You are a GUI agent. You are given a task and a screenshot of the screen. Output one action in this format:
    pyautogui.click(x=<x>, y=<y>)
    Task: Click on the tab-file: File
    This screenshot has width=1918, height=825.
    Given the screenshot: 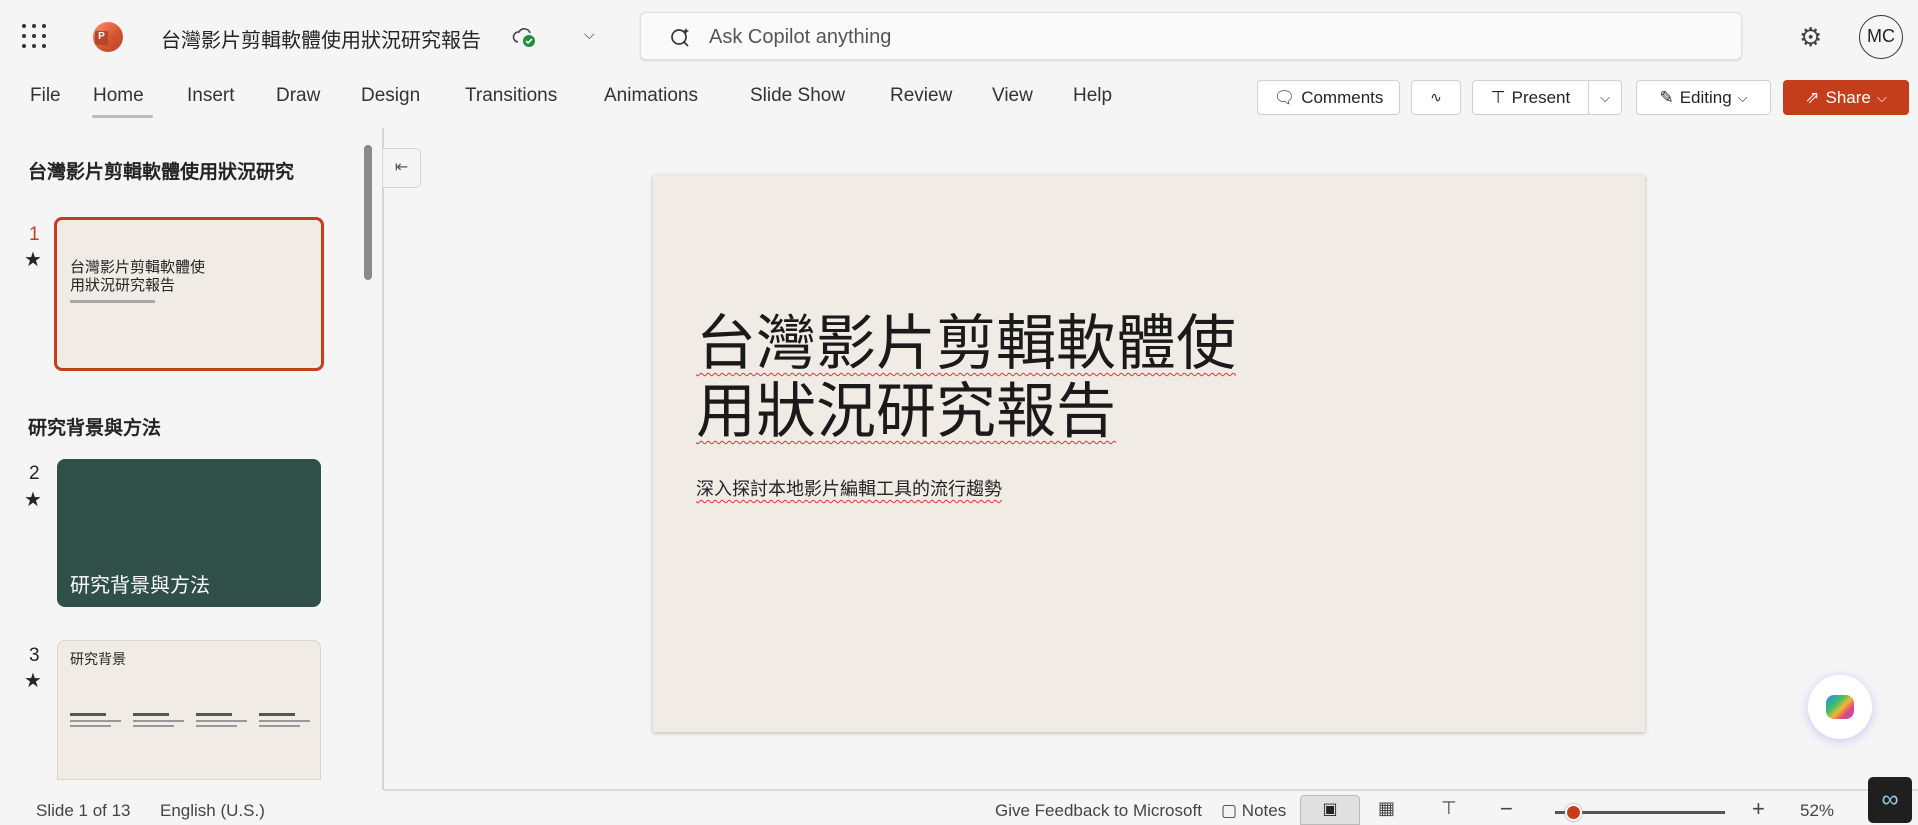 What is the action you would take?
    pyautogui.click(x=45, y=96)
    